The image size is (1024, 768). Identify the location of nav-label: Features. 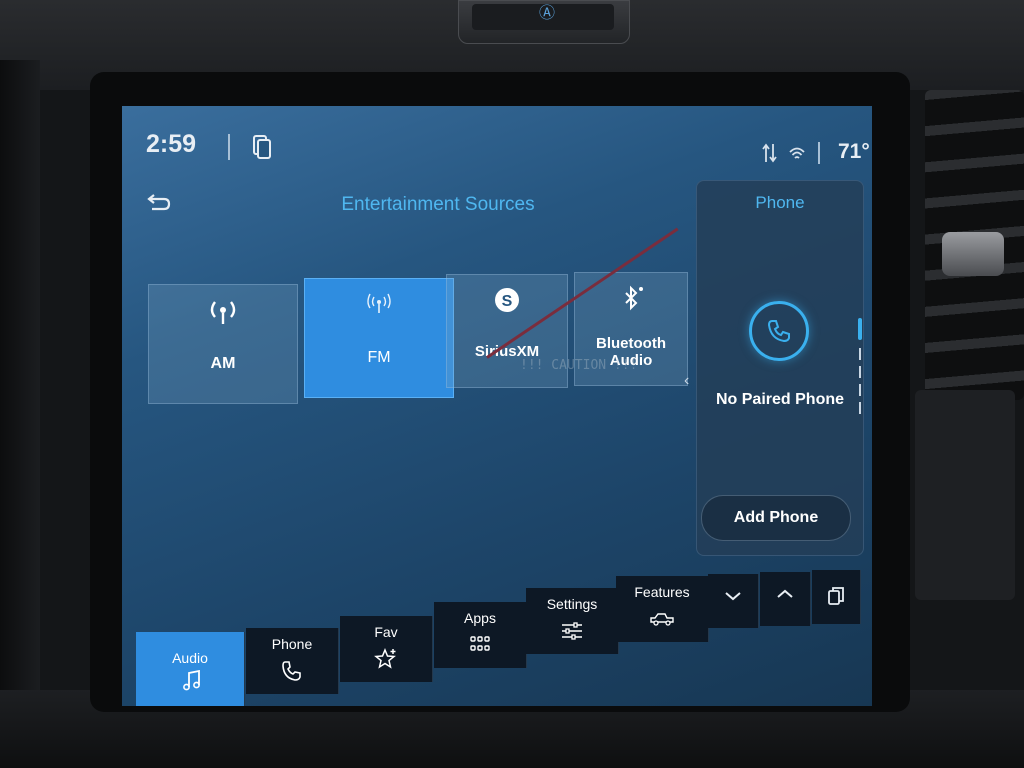
(662, 592).